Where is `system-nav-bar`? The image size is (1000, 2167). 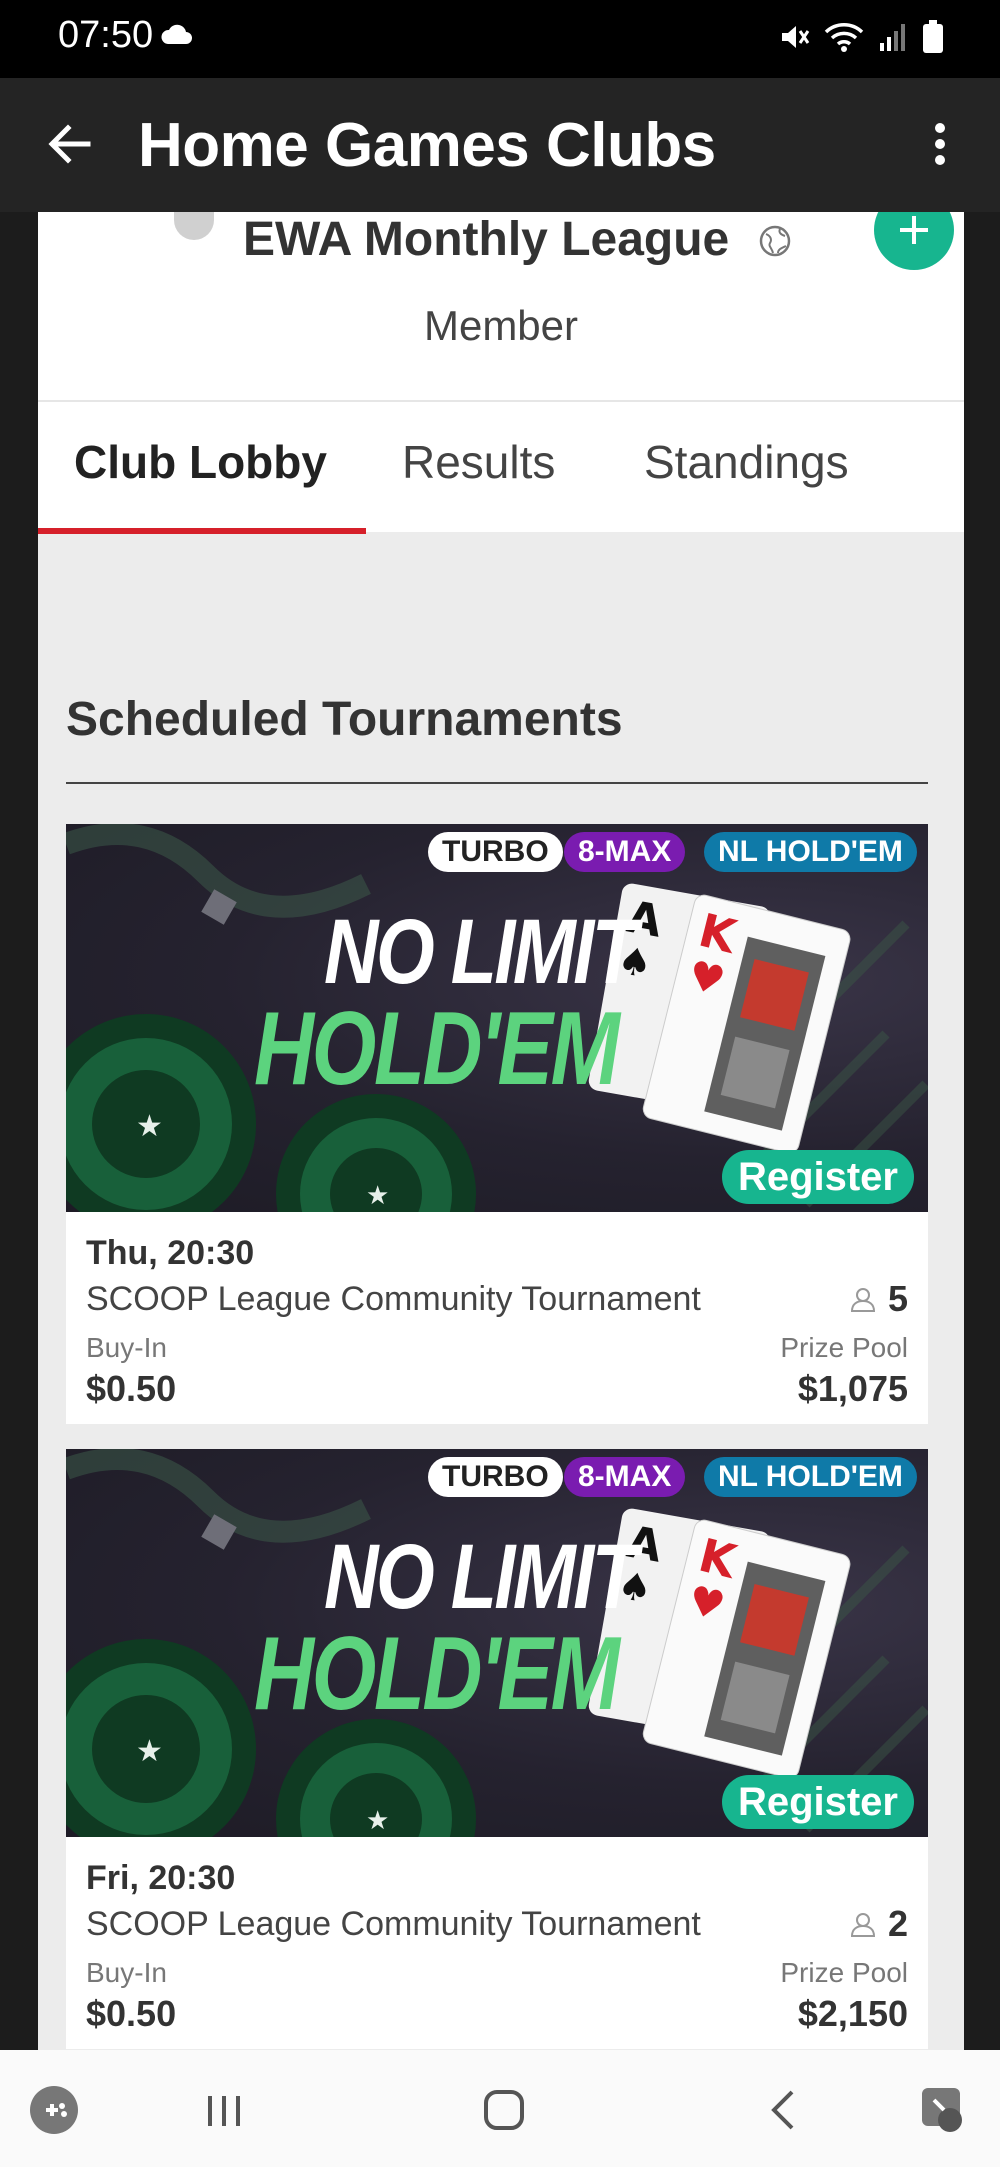 system-nav-bar is located at coordinates (500, 2108).